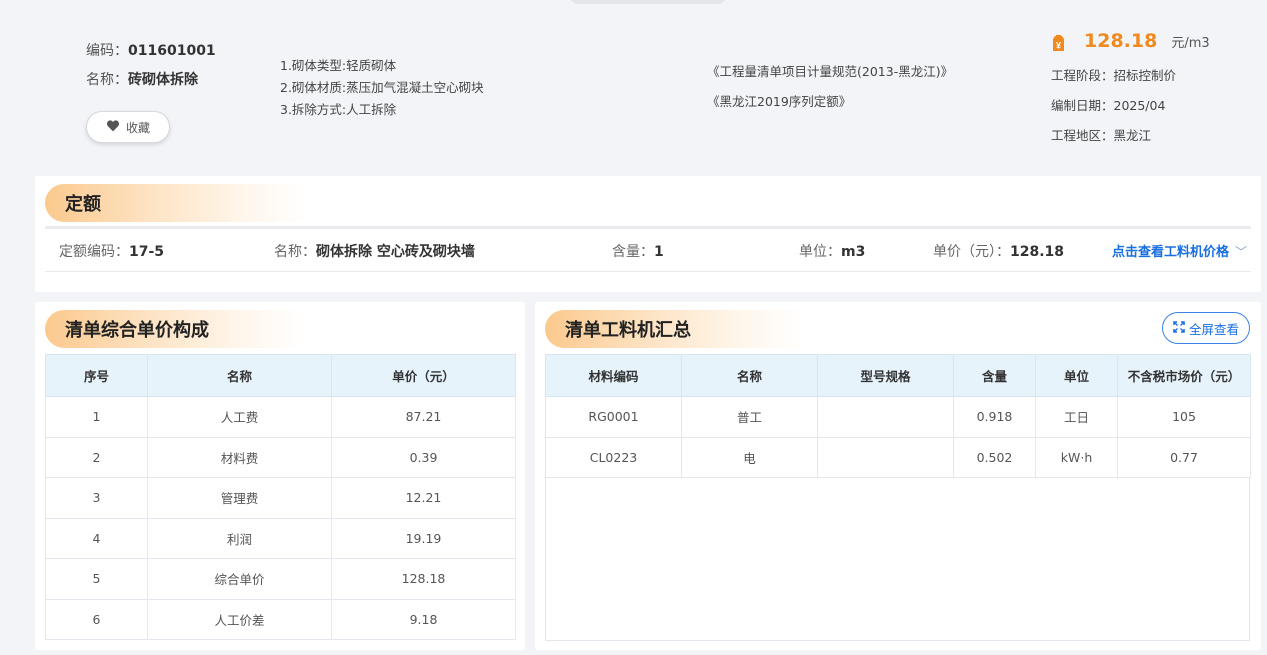 Image resolution: width=1267 pixels, height=655 pixels. I want to click on quota-code: 定额编码：17-5, so click(111, 252).